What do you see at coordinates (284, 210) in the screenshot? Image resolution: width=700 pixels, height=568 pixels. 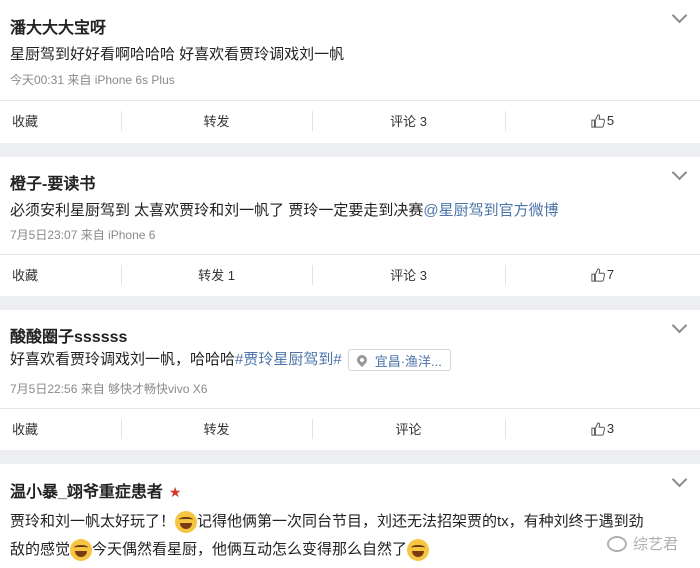 I see `post-text: 必须安利星厨驾到 太喜欢贾玲和刘一帆了 贾玲一定要走到决赛@星厨驾到官方微博` at bounding box center [284, 210].